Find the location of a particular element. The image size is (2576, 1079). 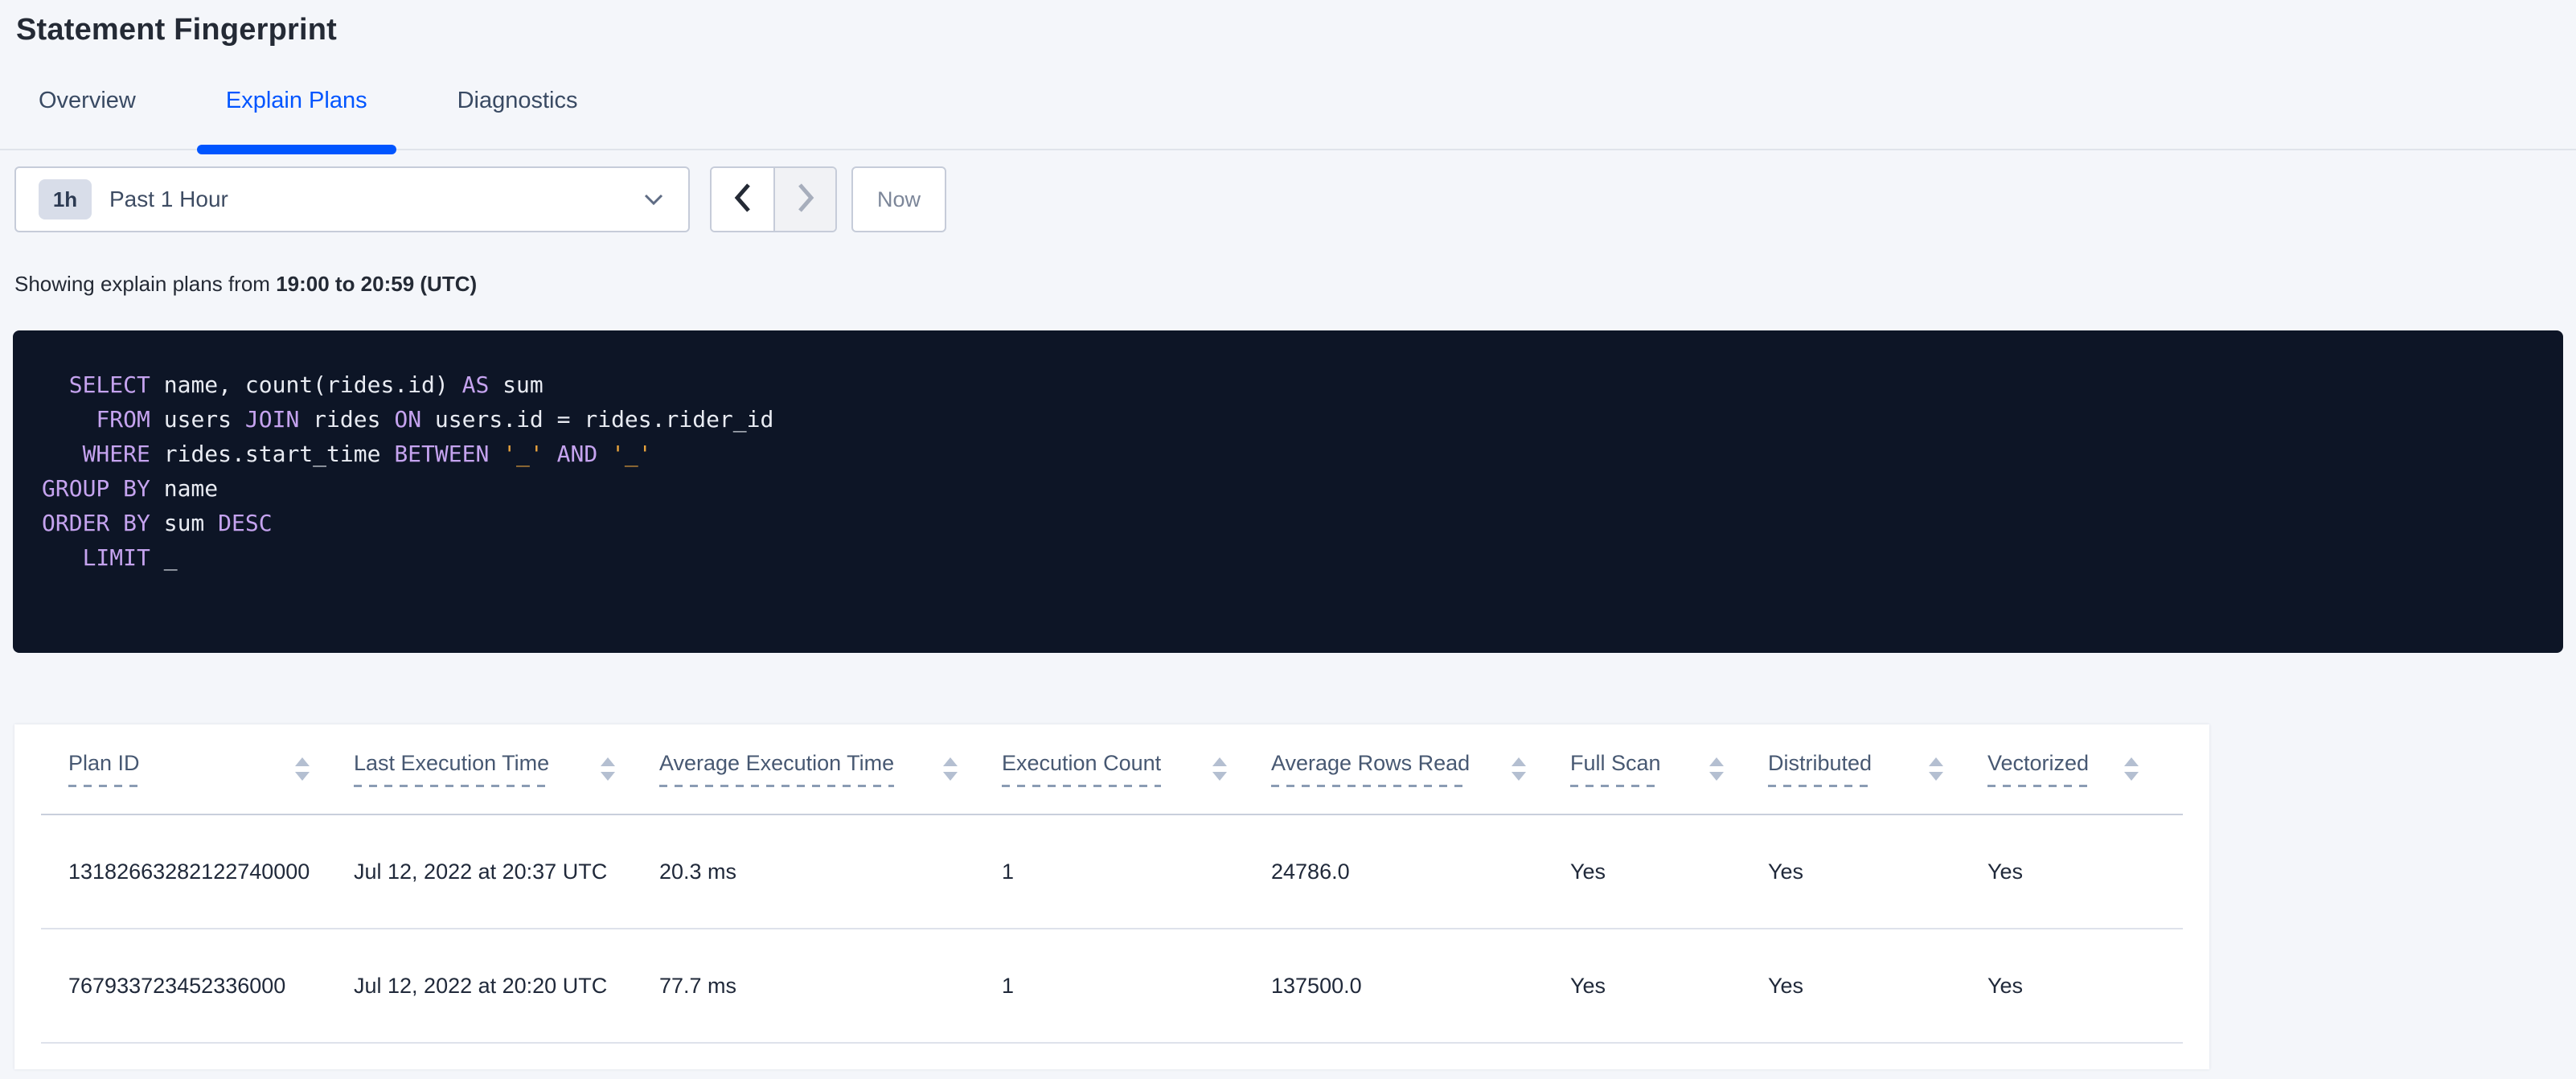

chevron-left-icon is located at coordinates (743, 200).